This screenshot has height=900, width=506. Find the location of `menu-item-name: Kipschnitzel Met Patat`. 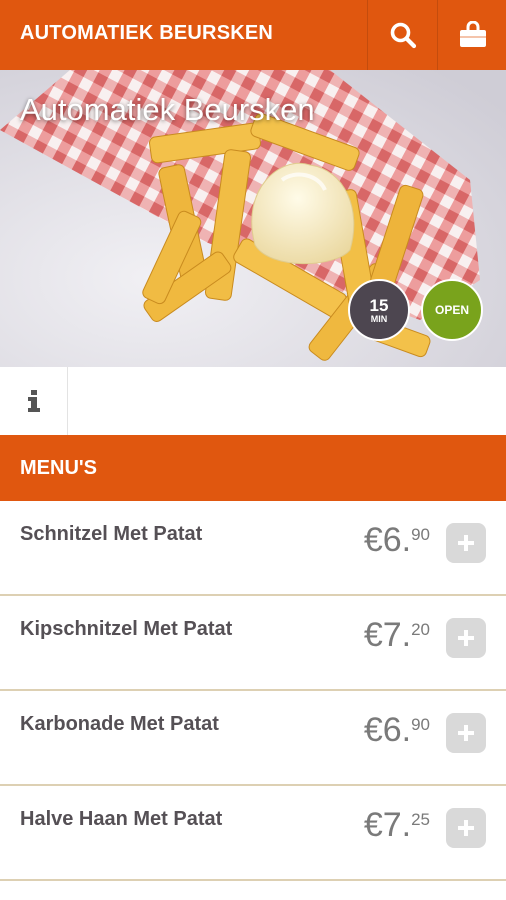

menu-item-name: Kipschnitzel Met Patat is located at coordinates (126, 629).